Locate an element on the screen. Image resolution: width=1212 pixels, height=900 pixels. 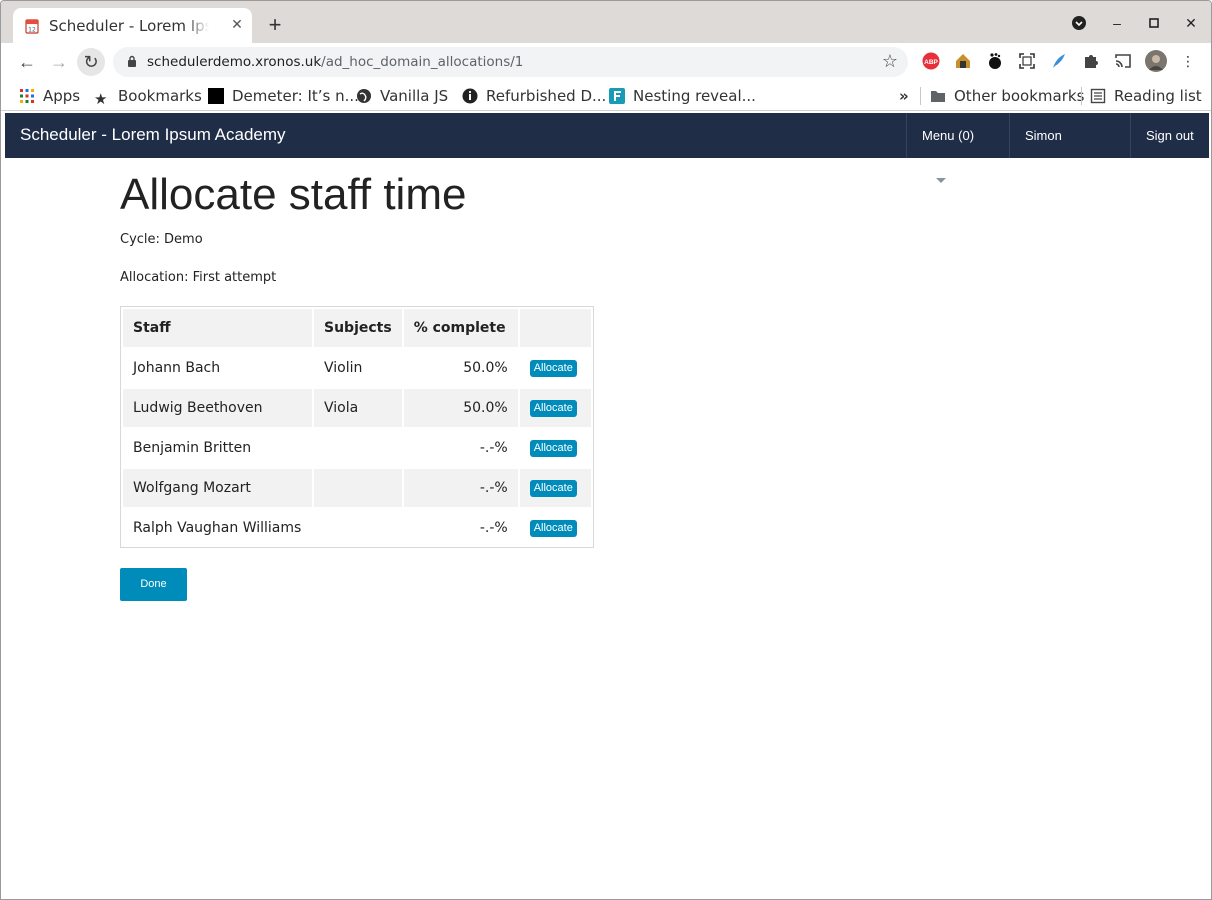
user-link: Simon Philpotts is located at coordinates (1069, 150).